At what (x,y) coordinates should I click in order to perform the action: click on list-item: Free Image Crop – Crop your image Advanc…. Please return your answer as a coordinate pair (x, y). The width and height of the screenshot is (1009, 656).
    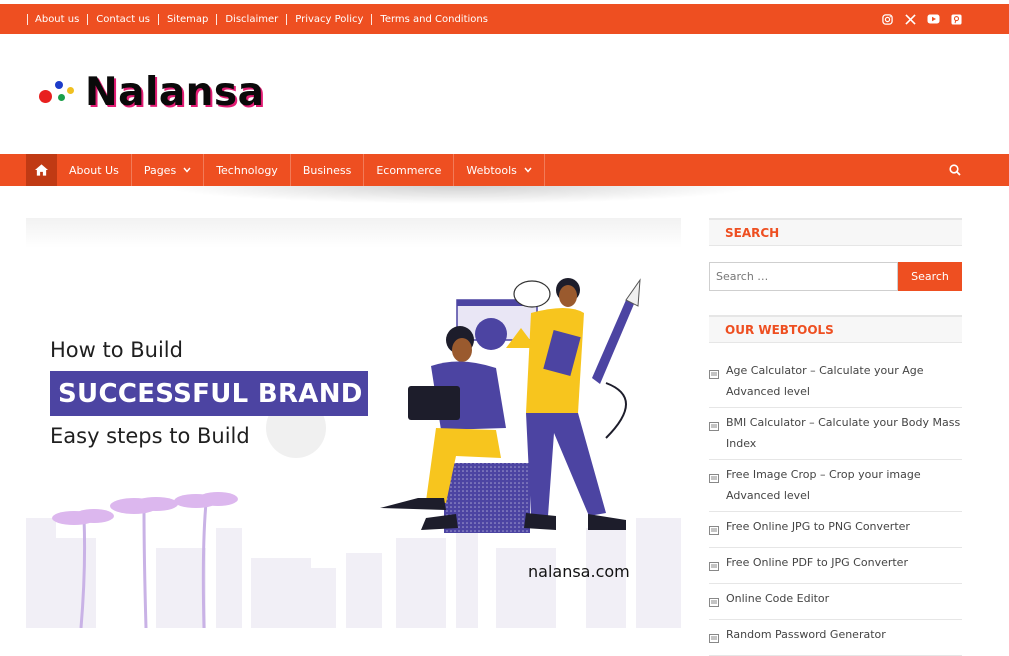
    Looking at the image, I should click on (835, 486).